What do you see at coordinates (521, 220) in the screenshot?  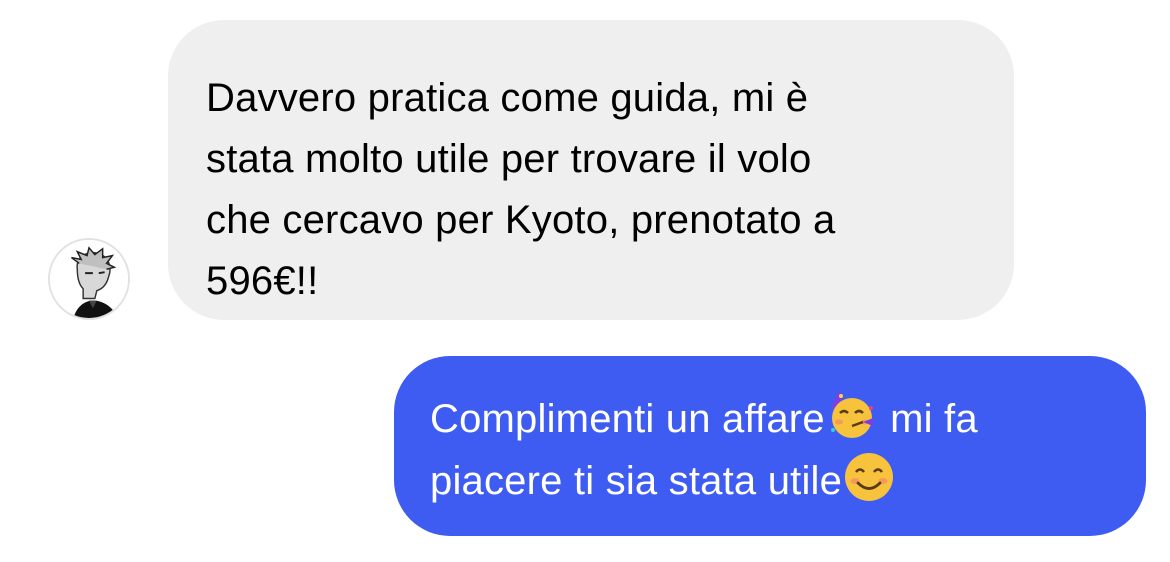 I see `message-text-line: che cercavo per Kyoto, prenotato a` at bounding box center [521, 220].